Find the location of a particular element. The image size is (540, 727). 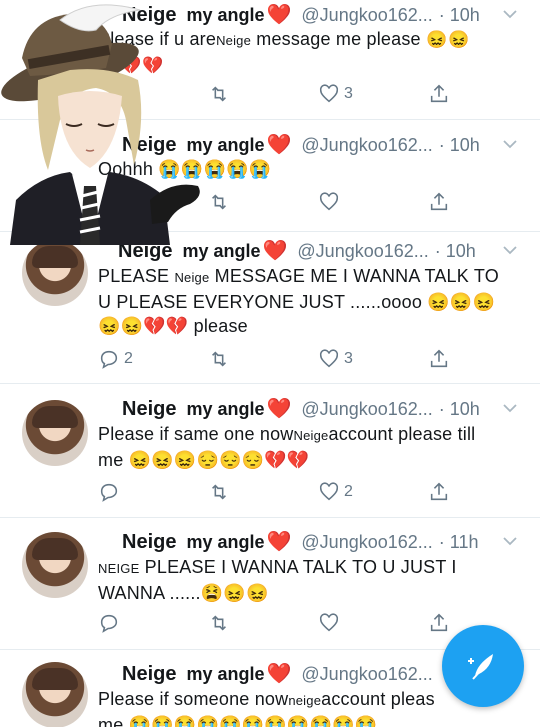

tweet-actions: 2 is located at coordinates (283, 492).